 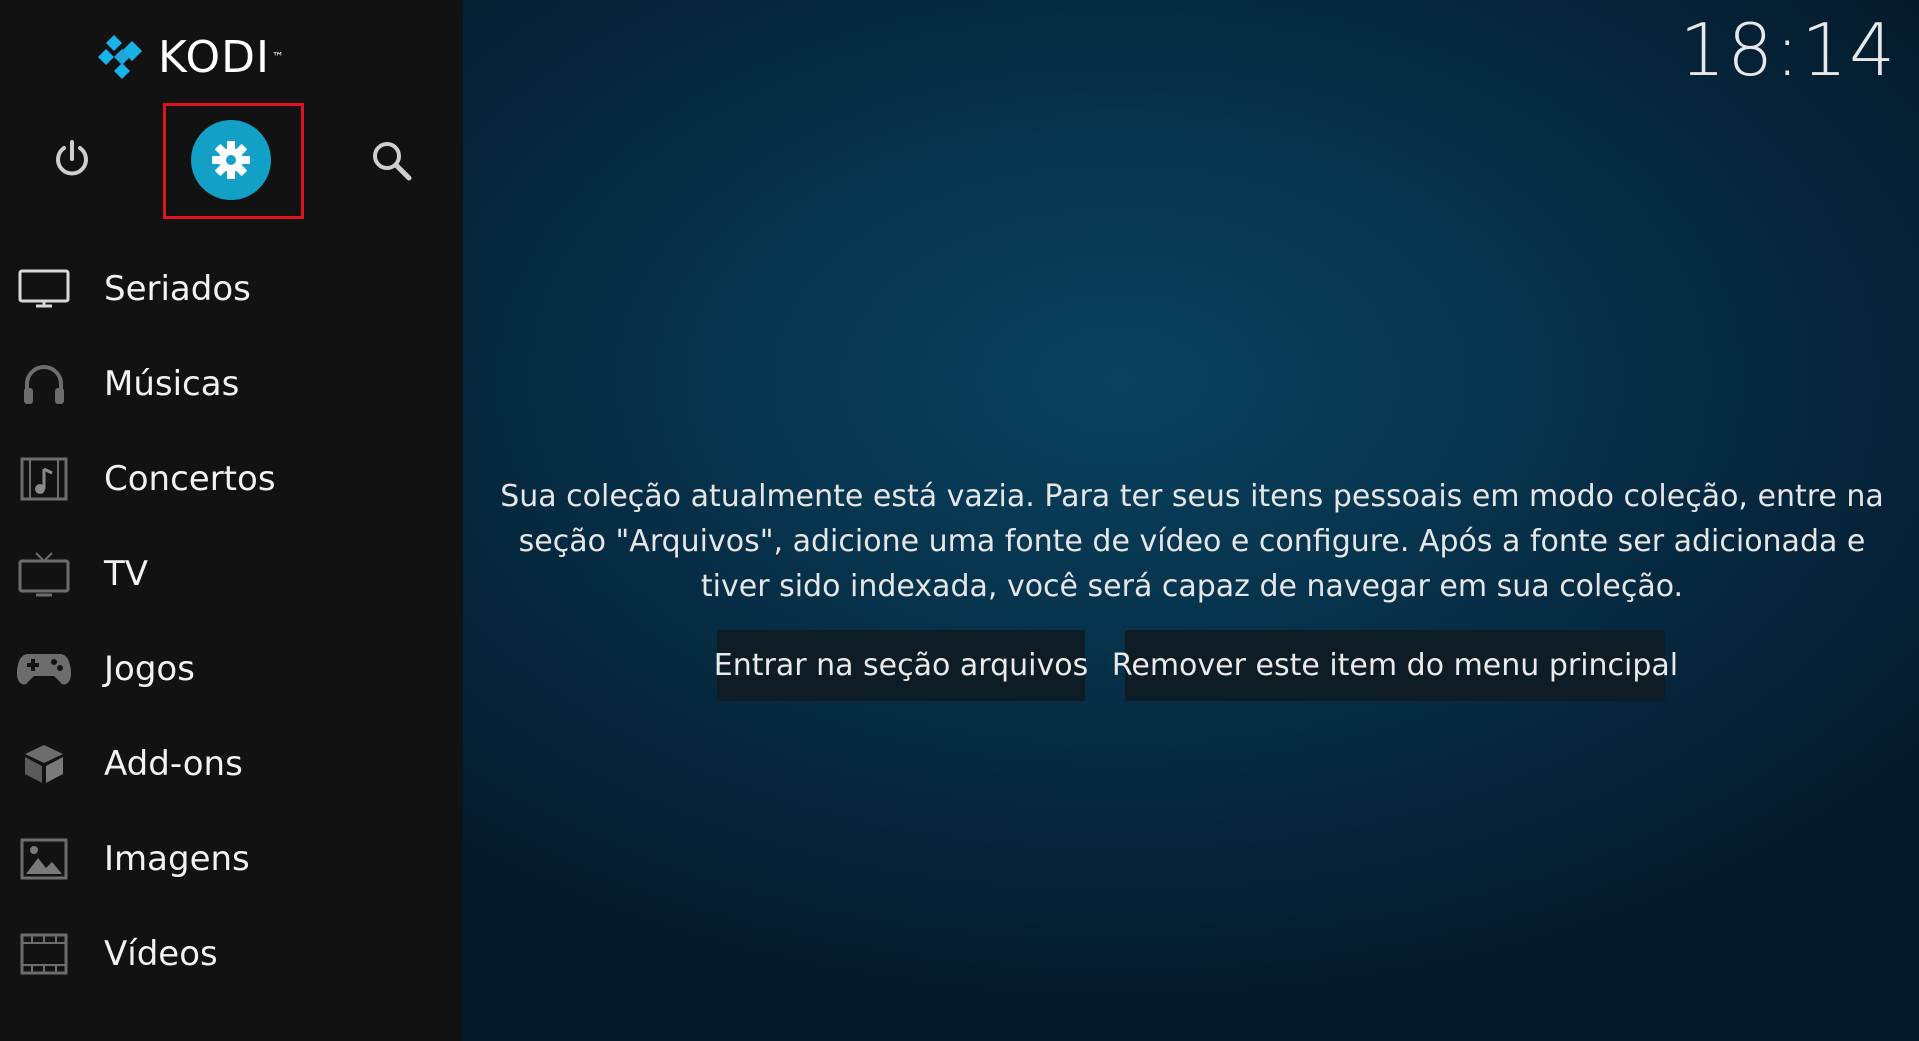 I want to click on settings-button, so click(x=231, y=160).